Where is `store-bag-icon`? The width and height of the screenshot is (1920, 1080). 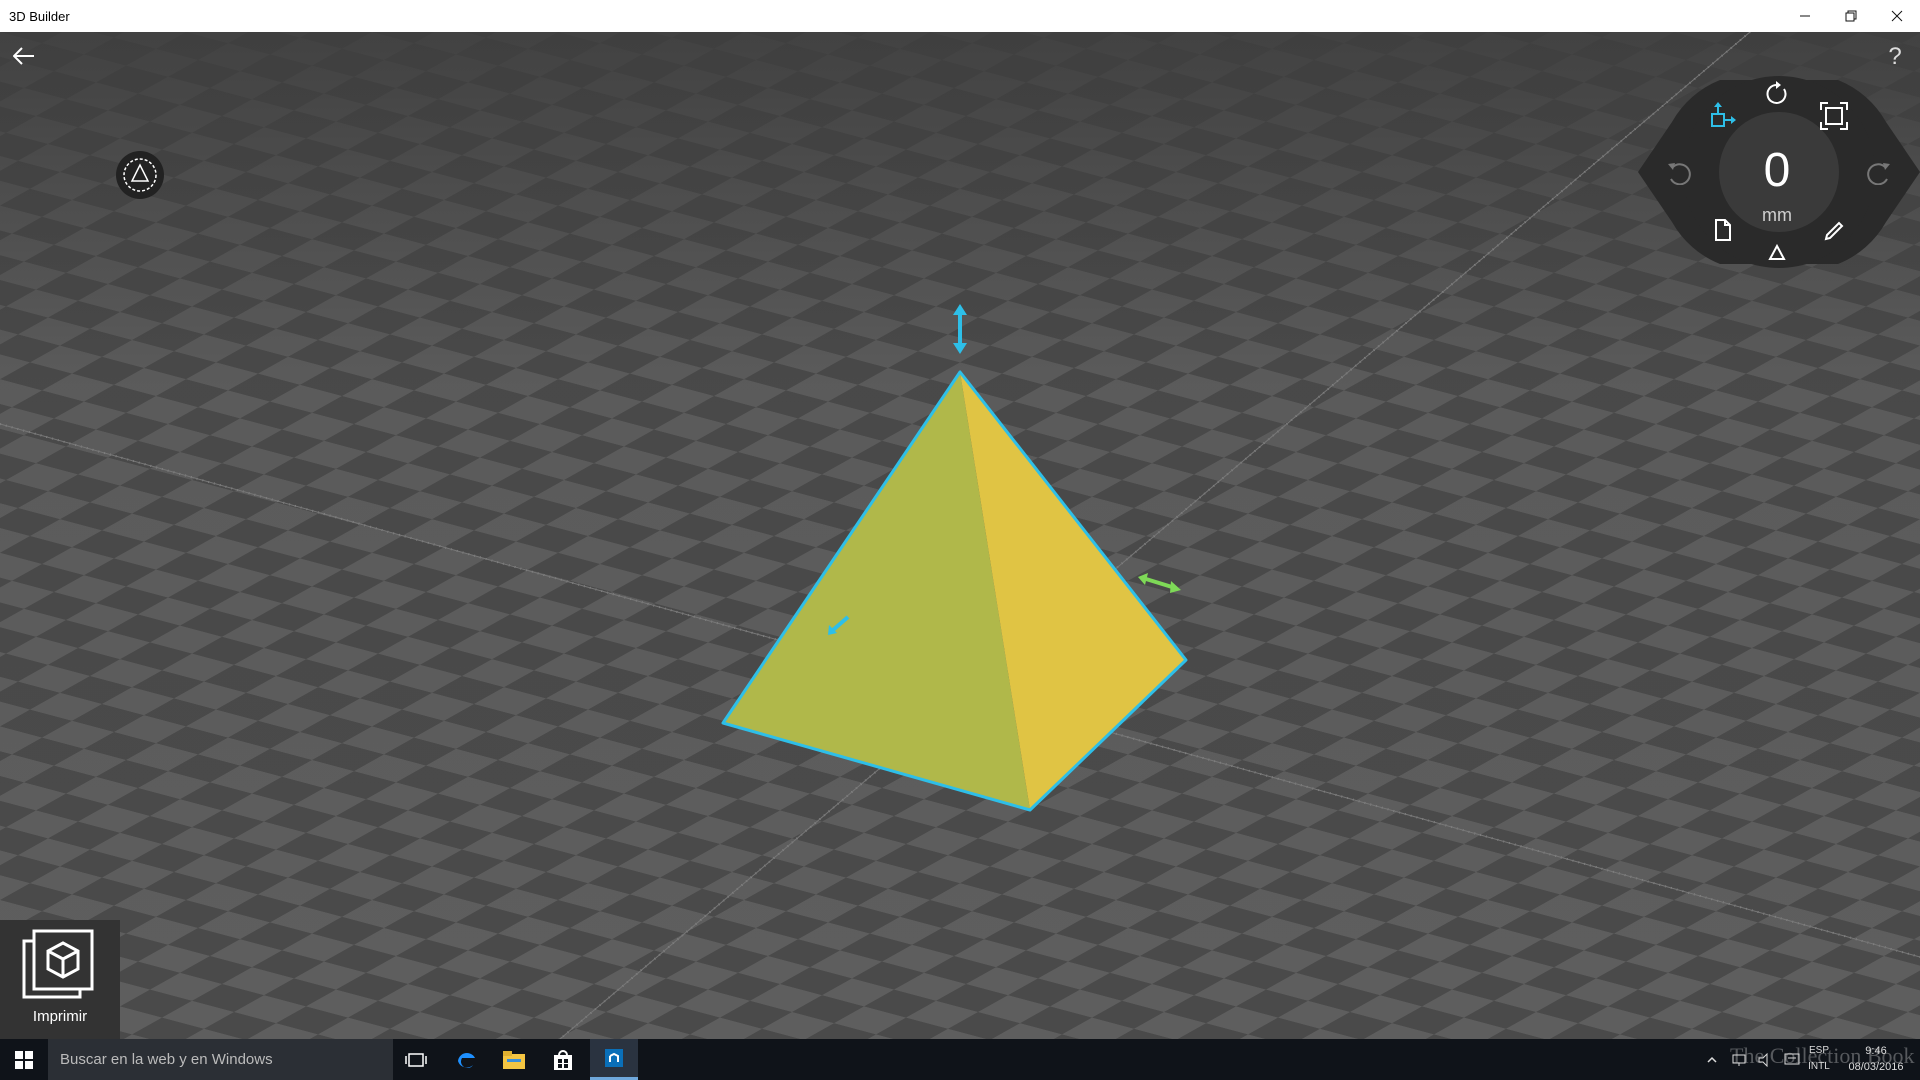 store-bag-icon is located at coordinates (563, 1059).